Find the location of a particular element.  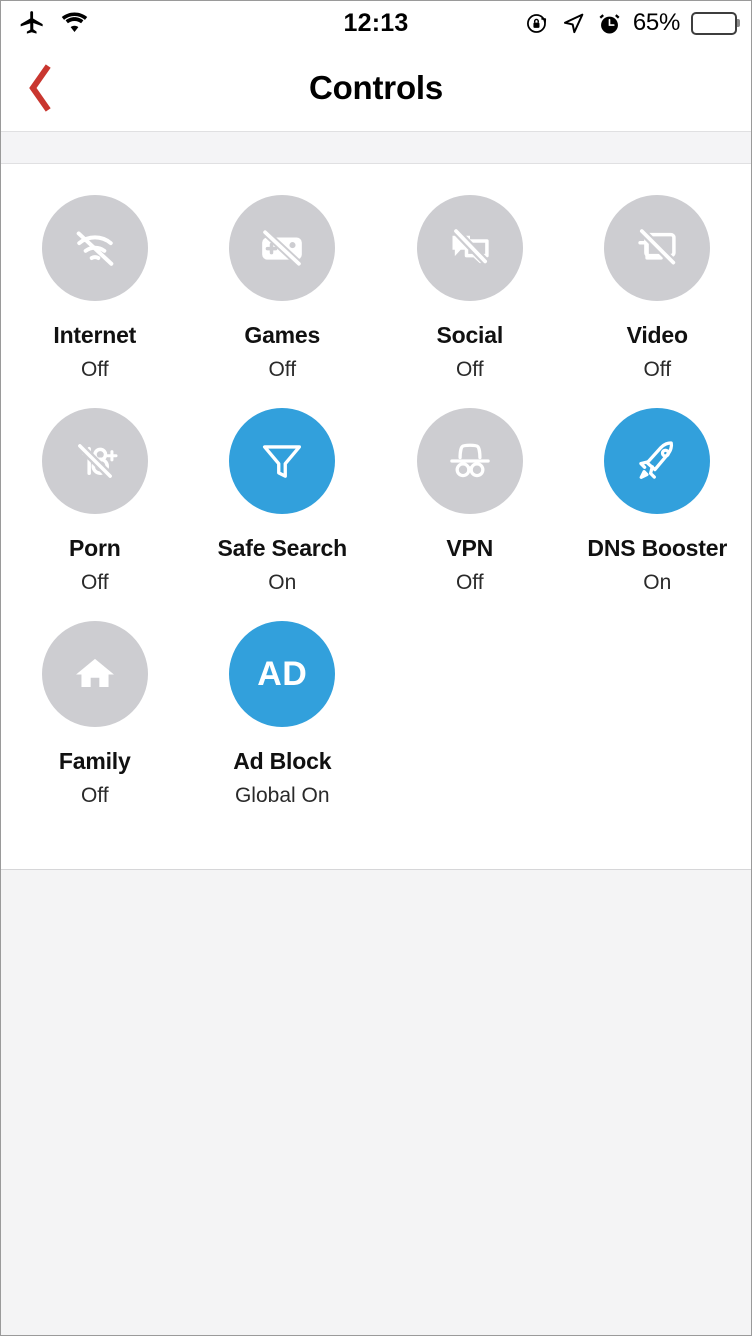

control-tile-video: Video Off is located at coordinates (658, 301).